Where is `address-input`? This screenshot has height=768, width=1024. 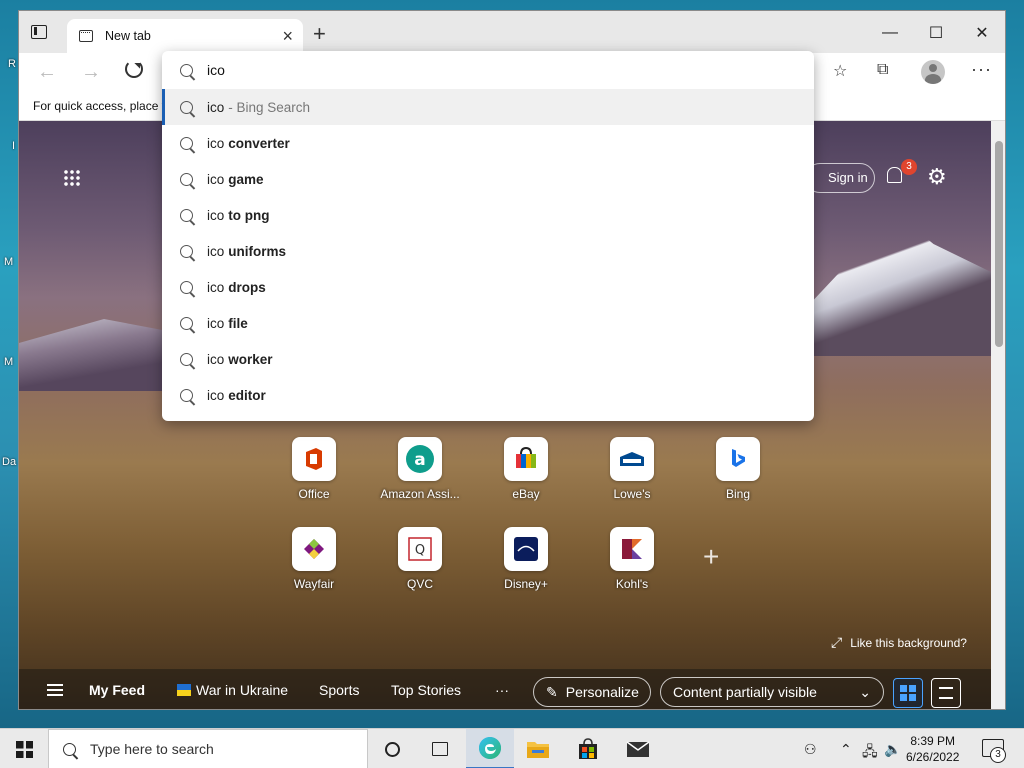 address-input is located at coordinates (497, 70).